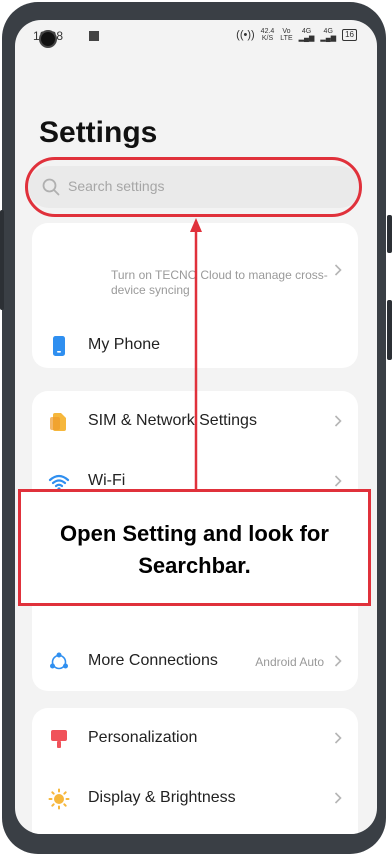 Image resolution: width=392 pixels, height=858 pixels. What do you see at coordinates (59, 661) in the screenshot?
I see `connections-icon` at bounding box center [59, 661].